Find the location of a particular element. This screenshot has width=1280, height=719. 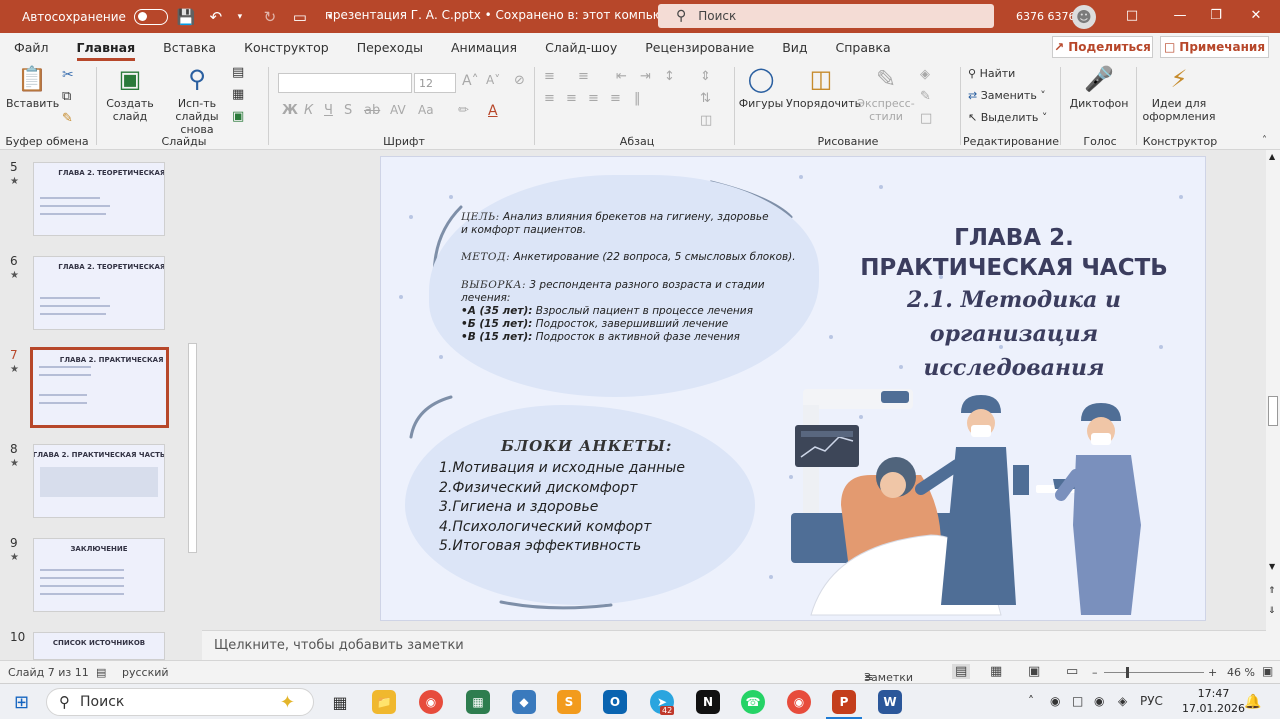

user-avatar-icon: ☻ is located at coordinates (1084, 17).